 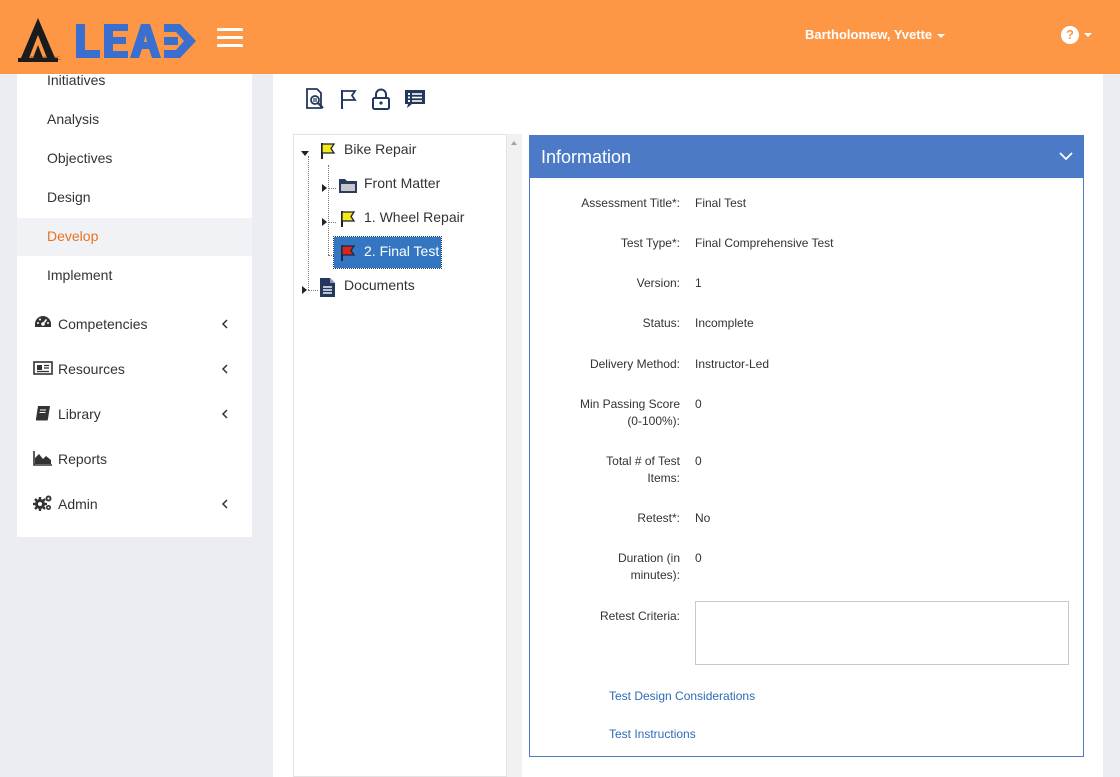 What do you see at coordinates (402, 183) in the screenshot?
I see `tree-node-front-matter: Front Matter` at bounding box center [402, 183].